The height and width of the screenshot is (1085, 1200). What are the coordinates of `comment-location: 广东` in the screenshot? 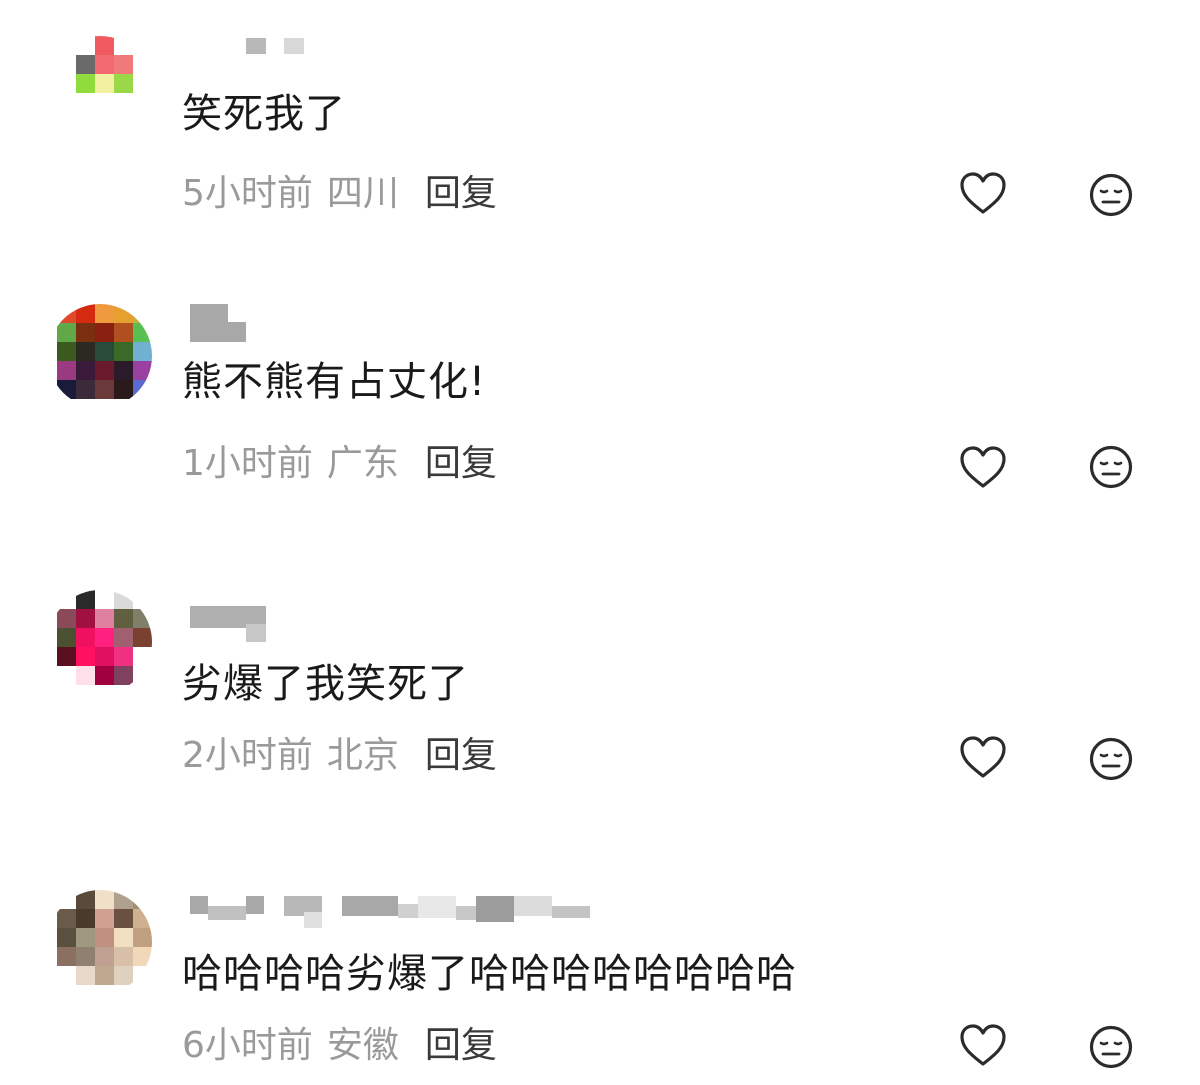 It's located at (362, 463).